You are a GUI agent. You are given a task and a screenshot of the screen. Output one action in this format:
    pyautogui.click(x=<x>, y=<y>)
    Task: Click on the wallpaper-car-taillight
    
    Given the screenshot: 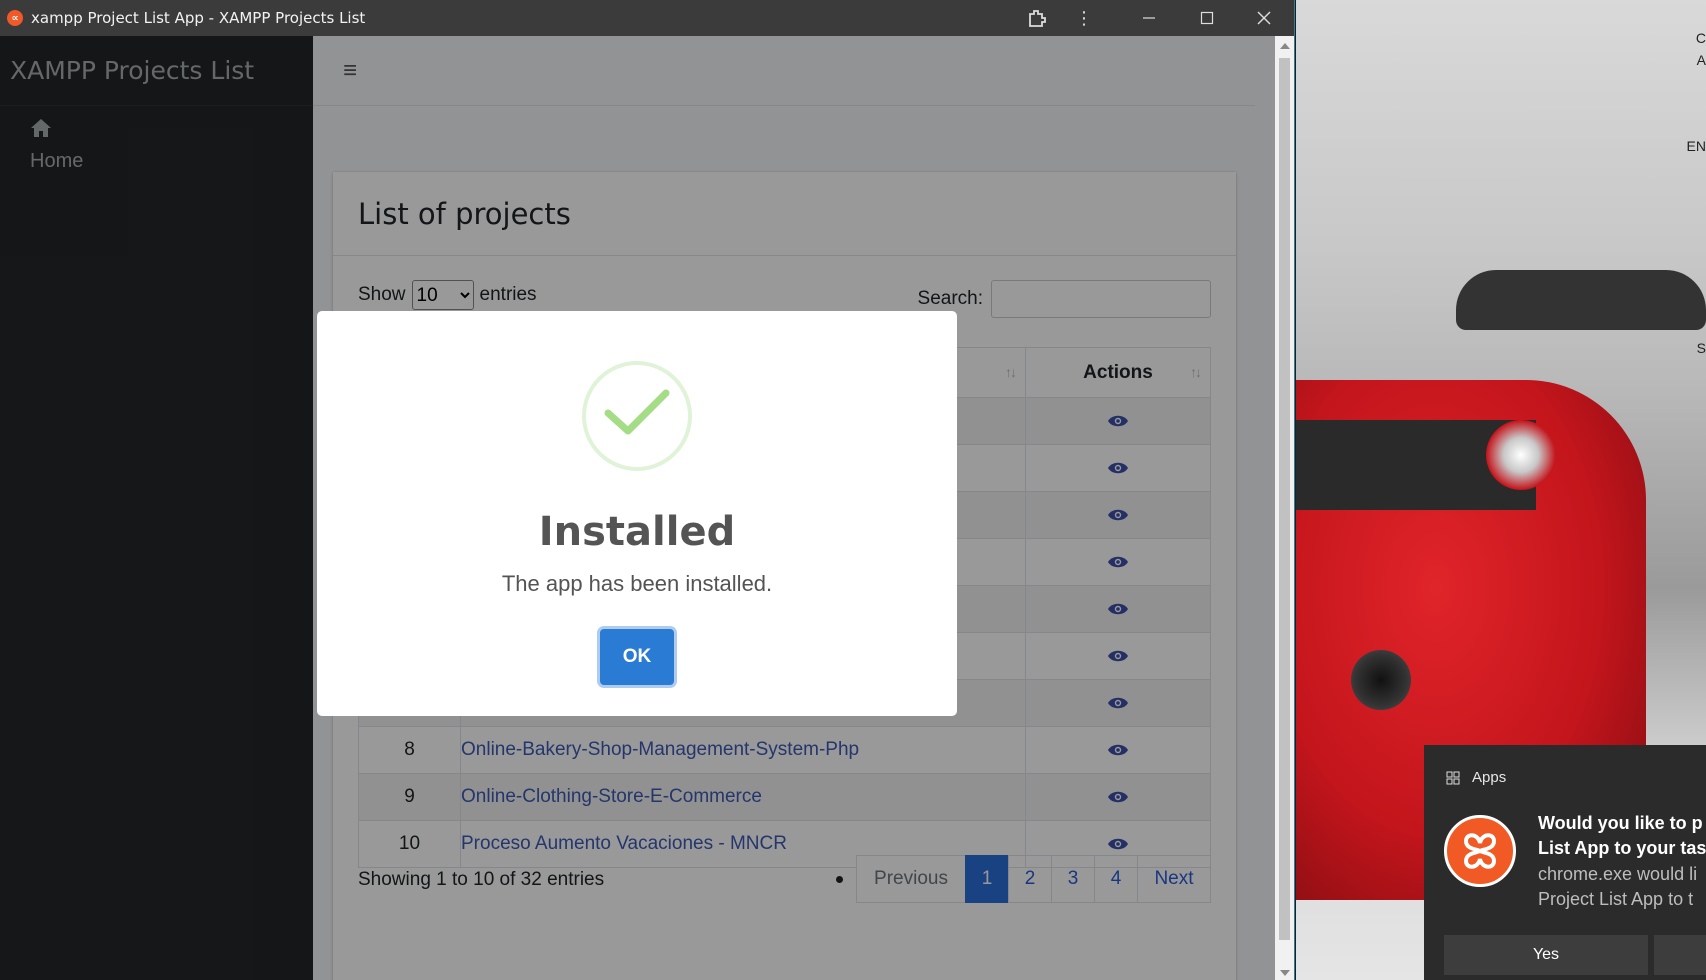 What is the action you would take?
    pyautogui.click(x=1521, y=455)
    